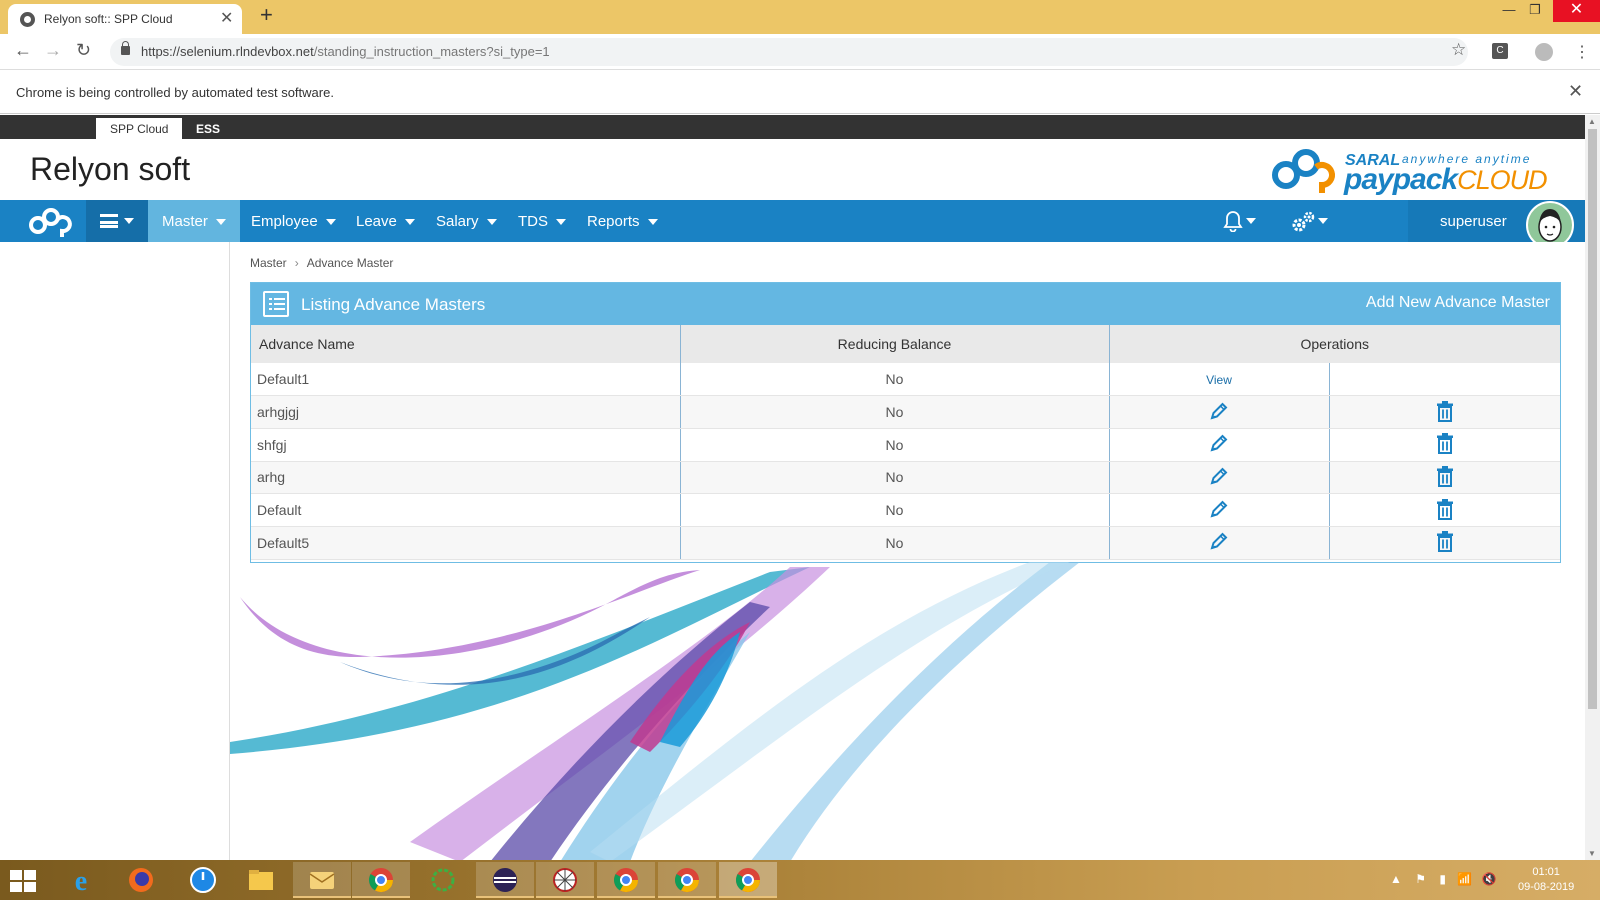  I want to click on table-row: Default5 No, so click(905, 543).